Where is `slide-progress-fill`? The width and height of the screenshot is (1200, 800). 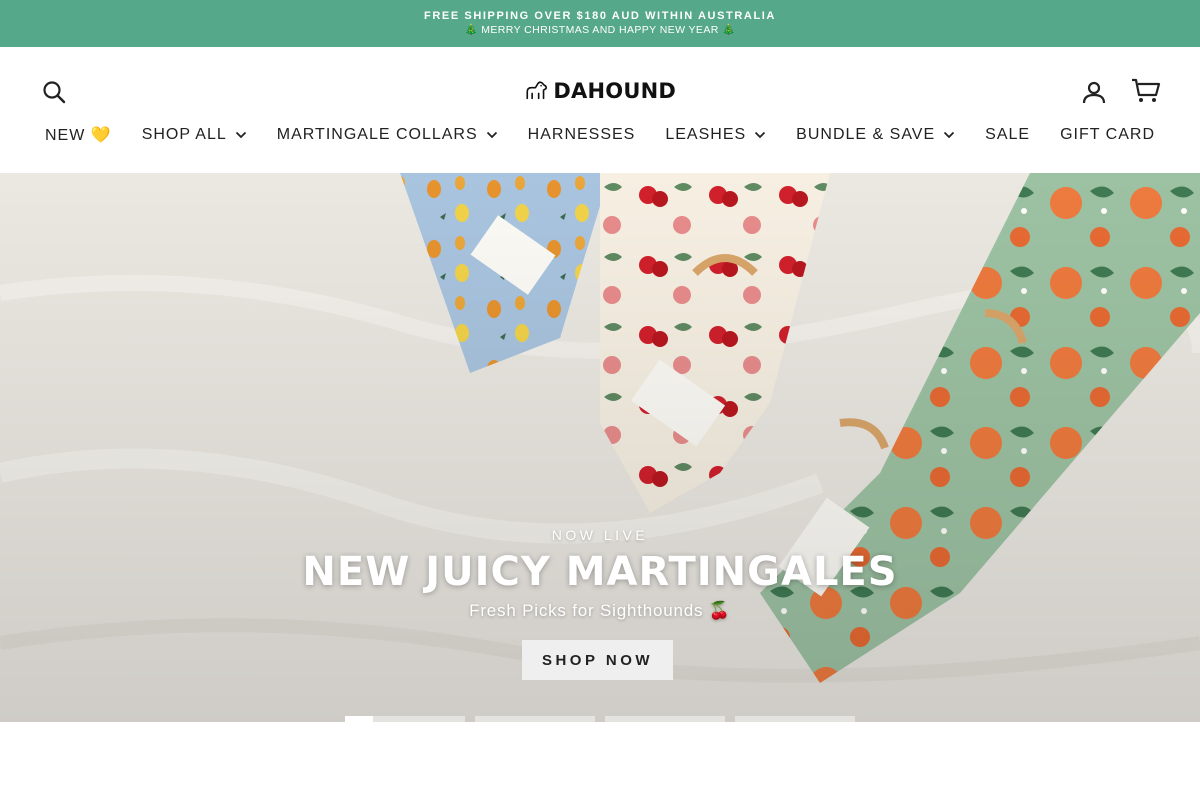
slide-progress-fill is located at coordinates (359, 719).